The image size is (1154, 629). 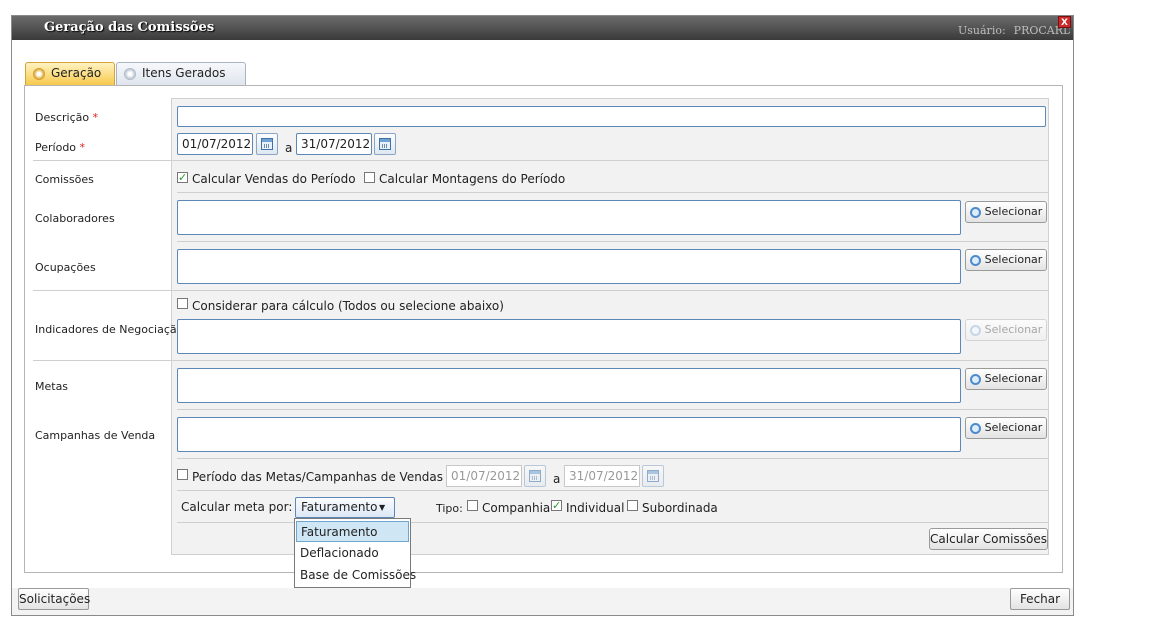 I want to click on gear-icon, so click(x=39, y=73).